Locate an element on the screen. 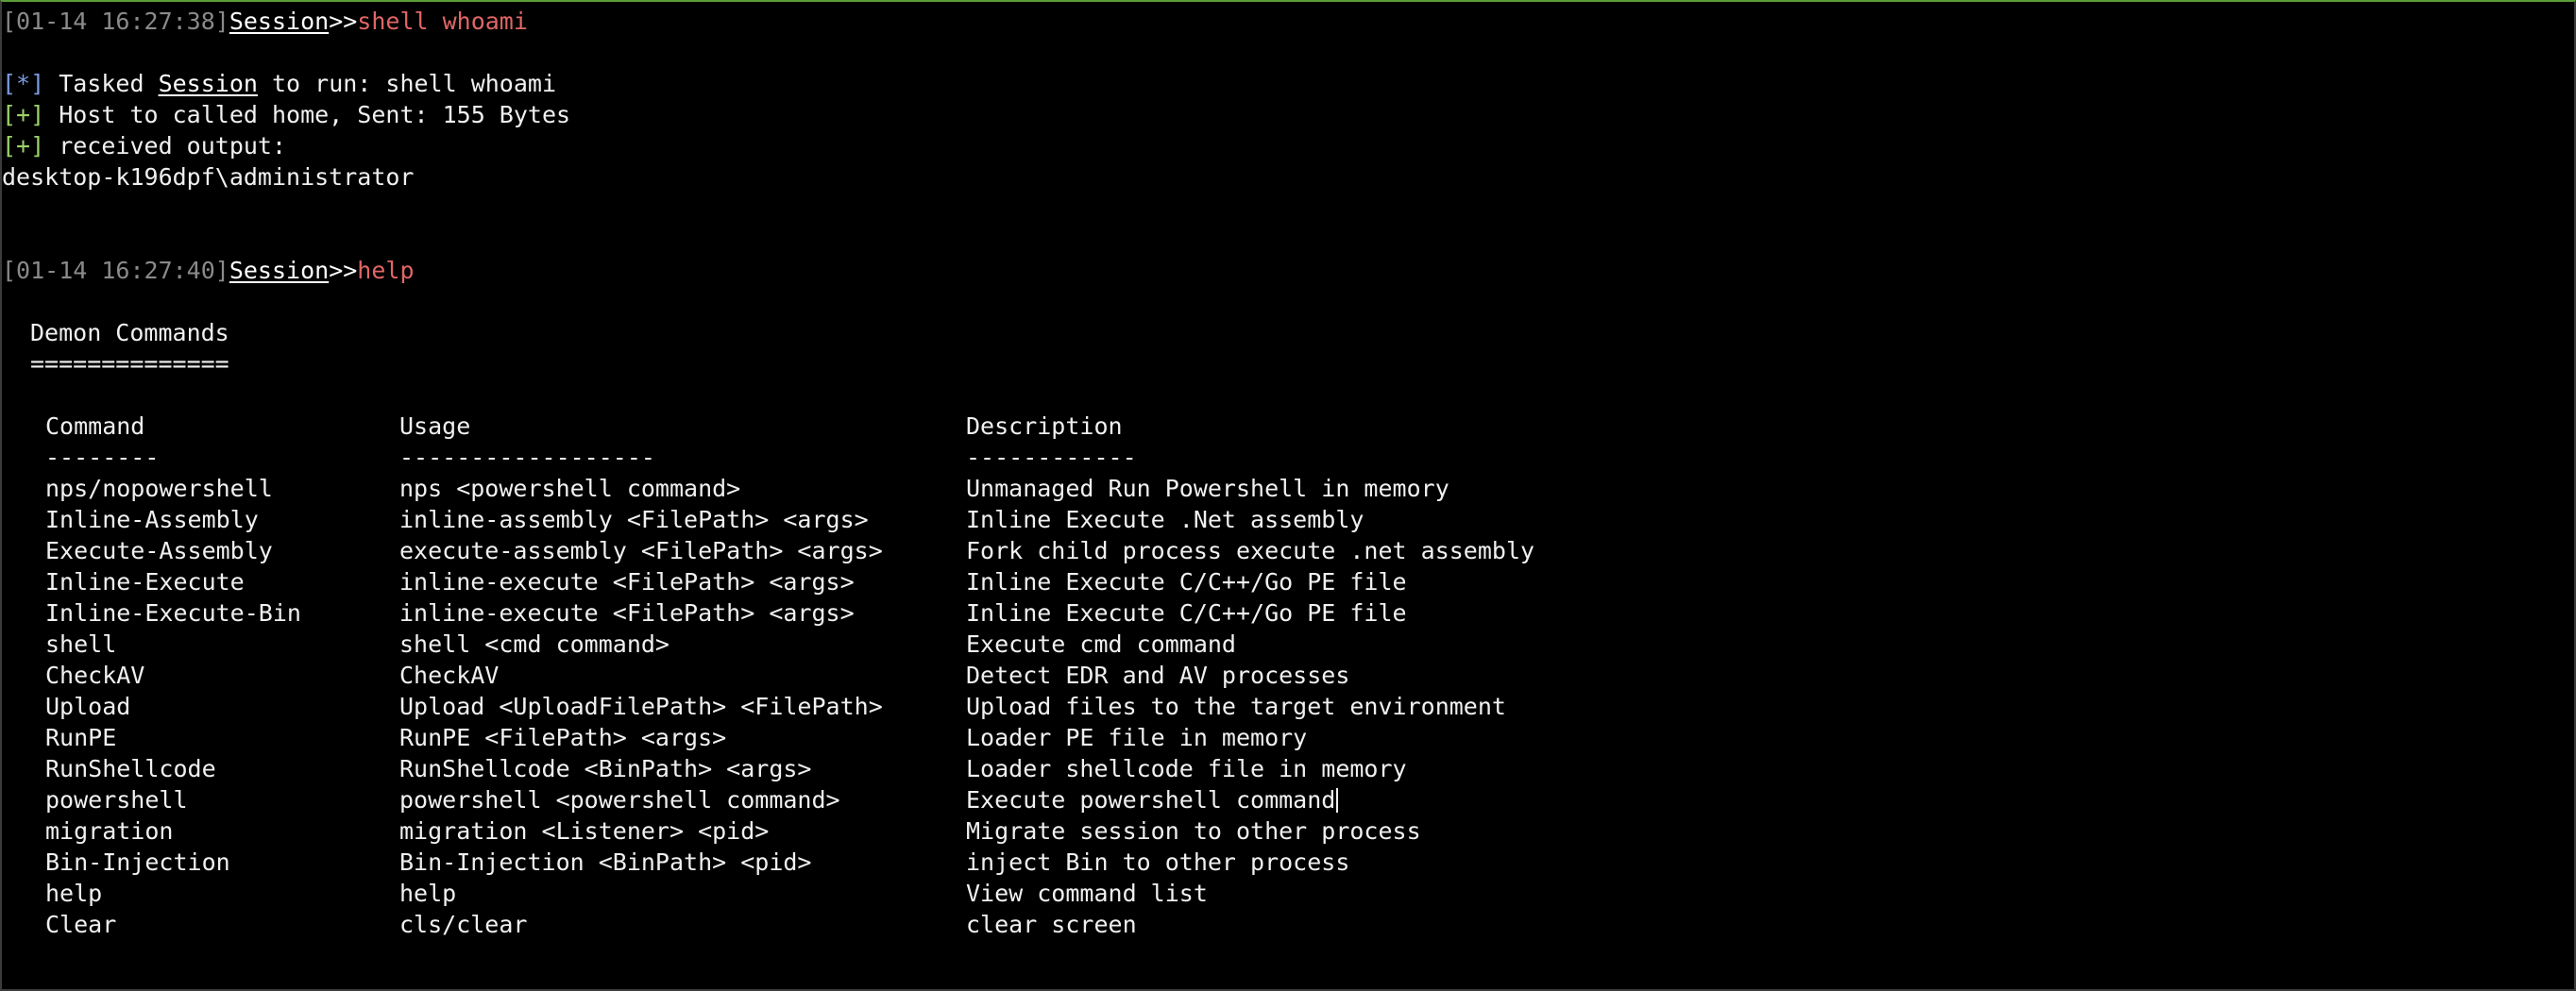 Image resolution: width=2576 pixels, height=991 pixels. row-usage: migration <Listener> <pid> is located at coordinates (584, 831).